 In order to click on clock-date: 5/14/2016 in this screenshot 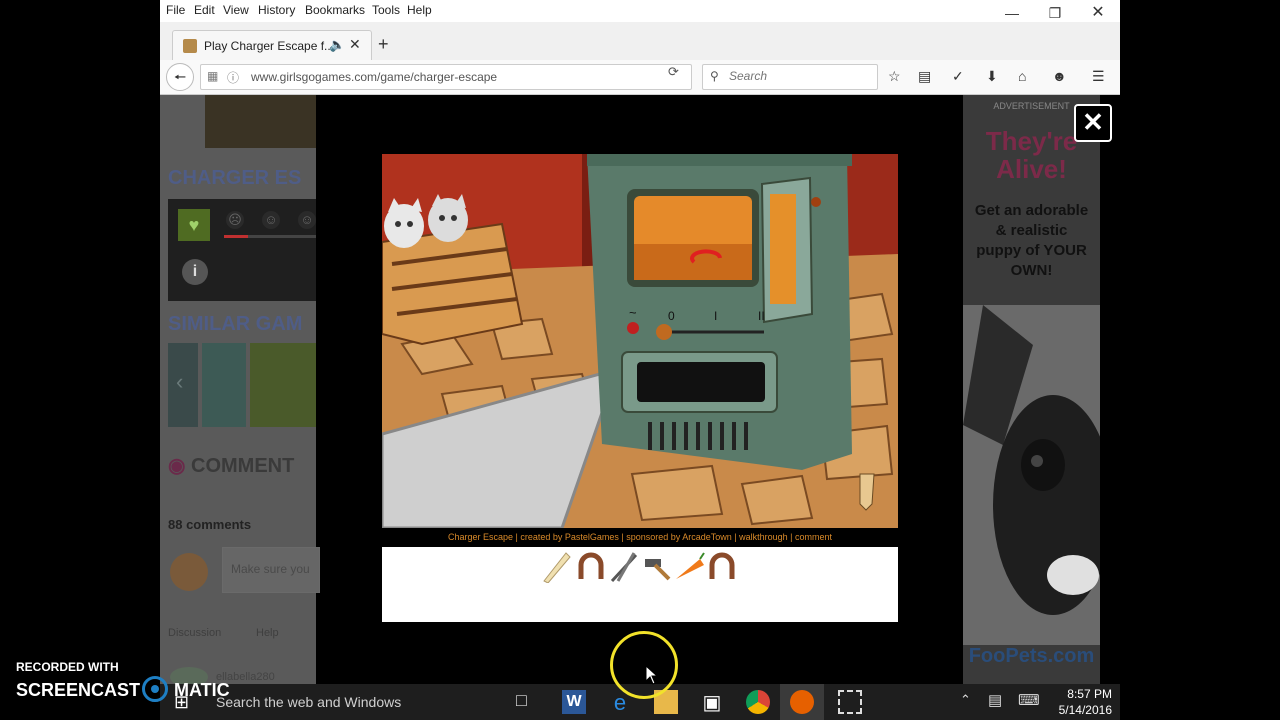, I will do `click(1085, 710)`.